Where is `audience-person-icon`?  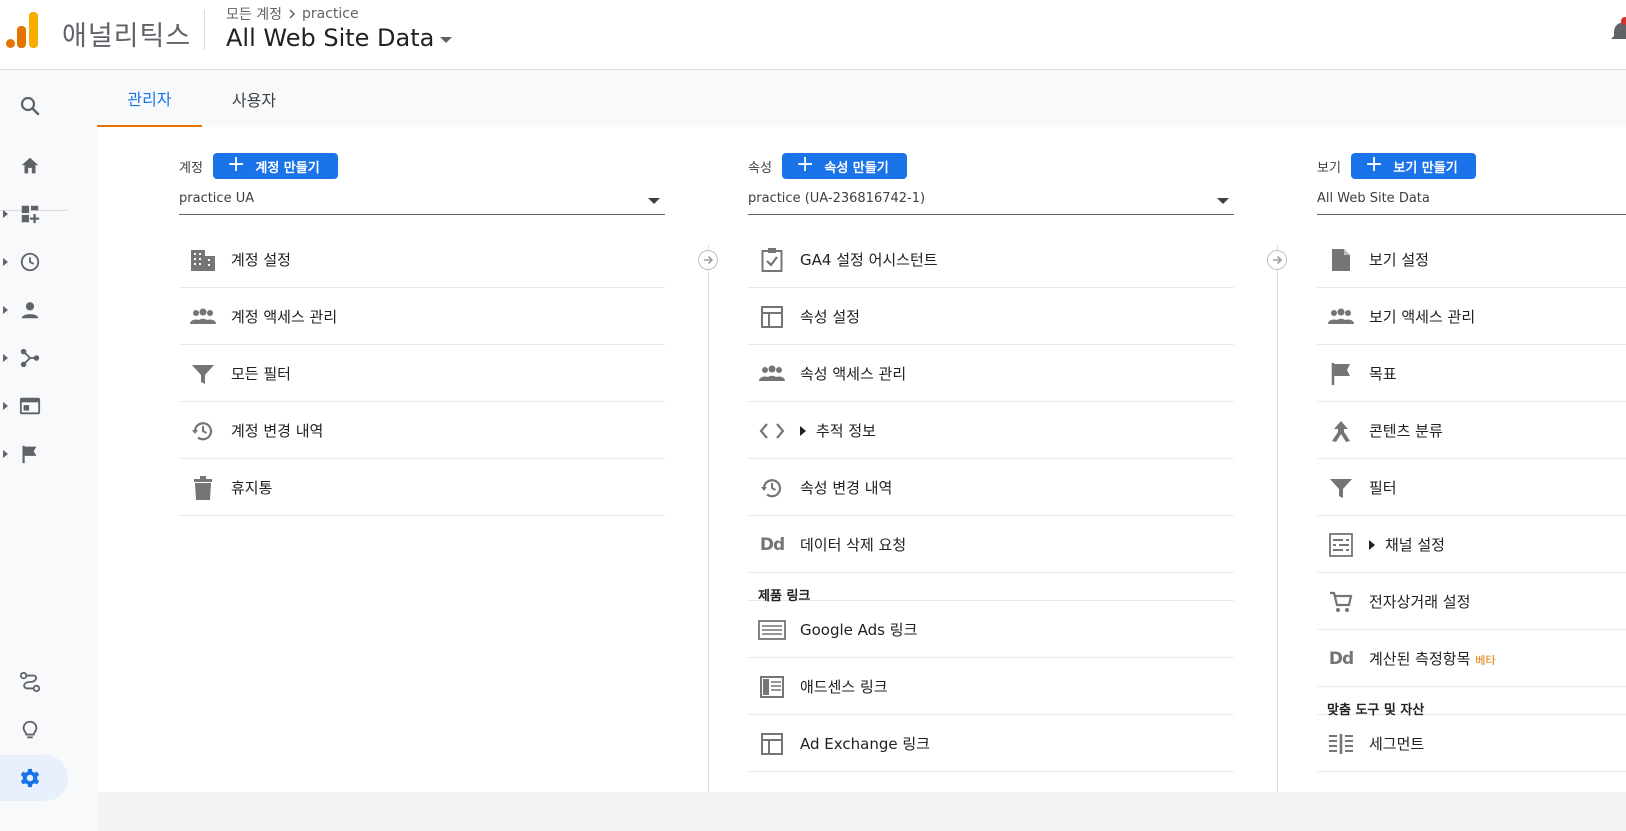
audience-person-icon is located at coordinates (30, 310).